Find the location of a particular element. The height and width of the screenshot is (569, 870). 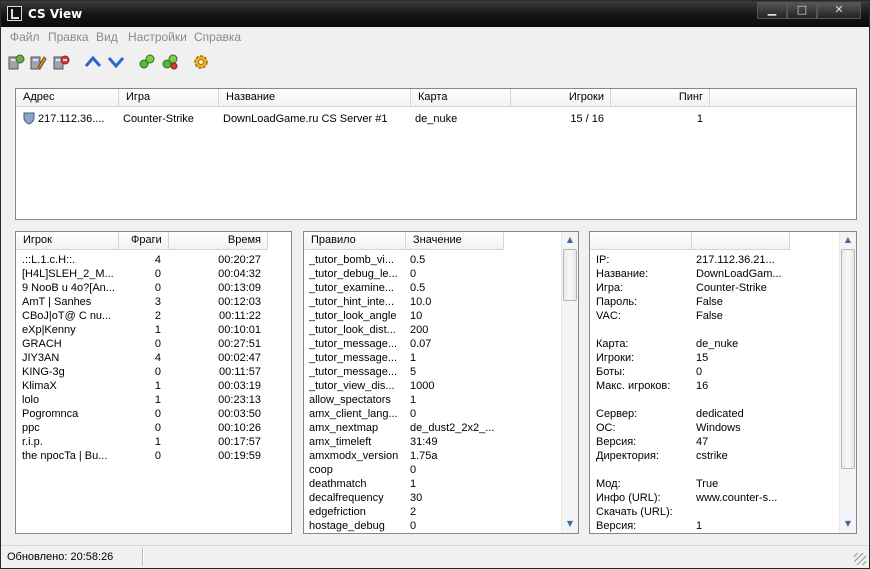

player-row: JIY3AN 4 00:02:47 is located at coordinates (141, 358).